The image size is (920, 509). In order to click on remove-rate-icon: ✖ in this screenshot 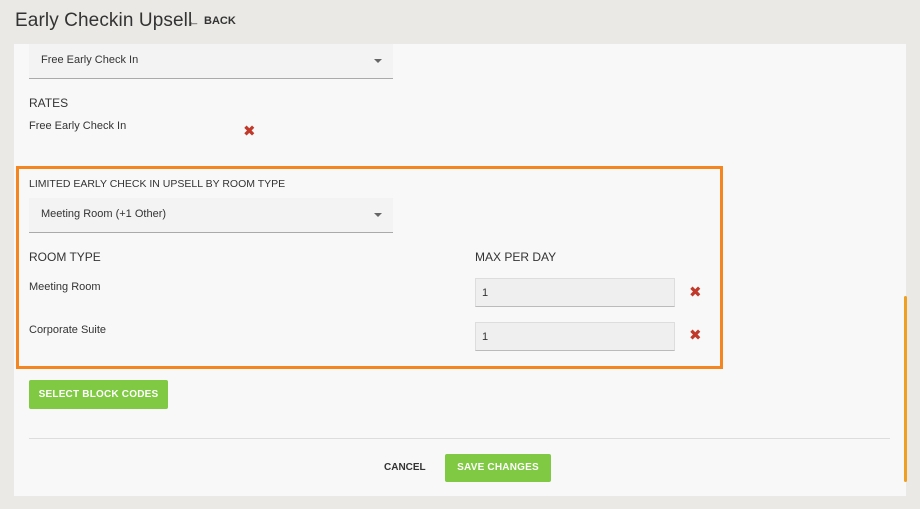, I will do `click(249, 131)`.